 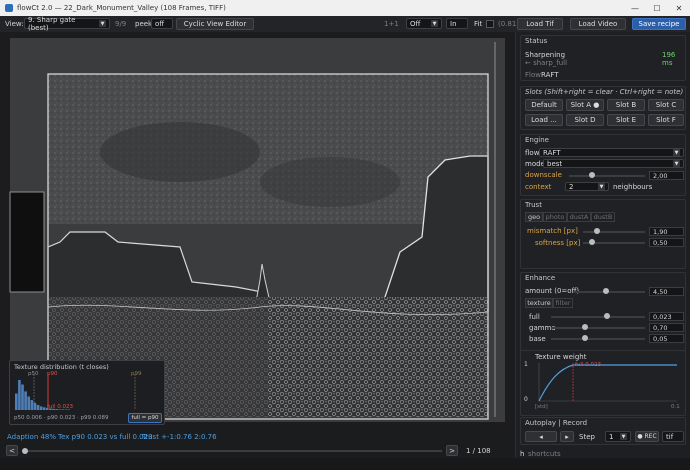 I want to click on load-video-button: Load Video, so click(x=598, y=24).